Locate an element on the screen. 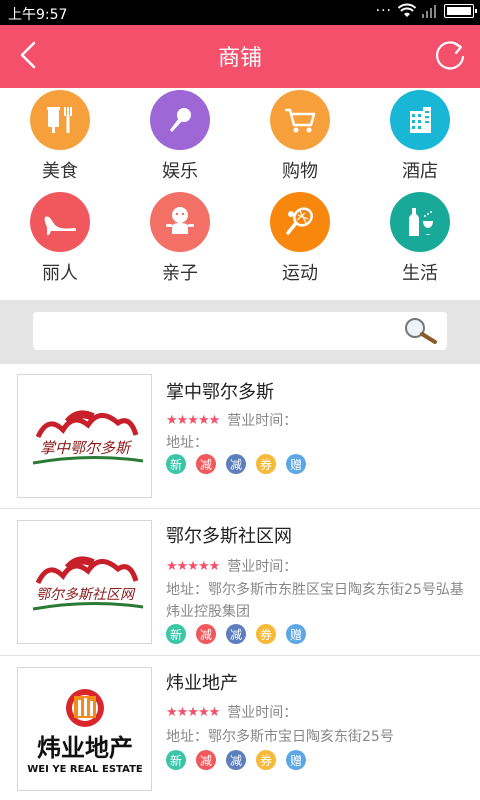 This screenshot has height=800, width=480. system-icons: ··· is located at coordinates (426, 11).